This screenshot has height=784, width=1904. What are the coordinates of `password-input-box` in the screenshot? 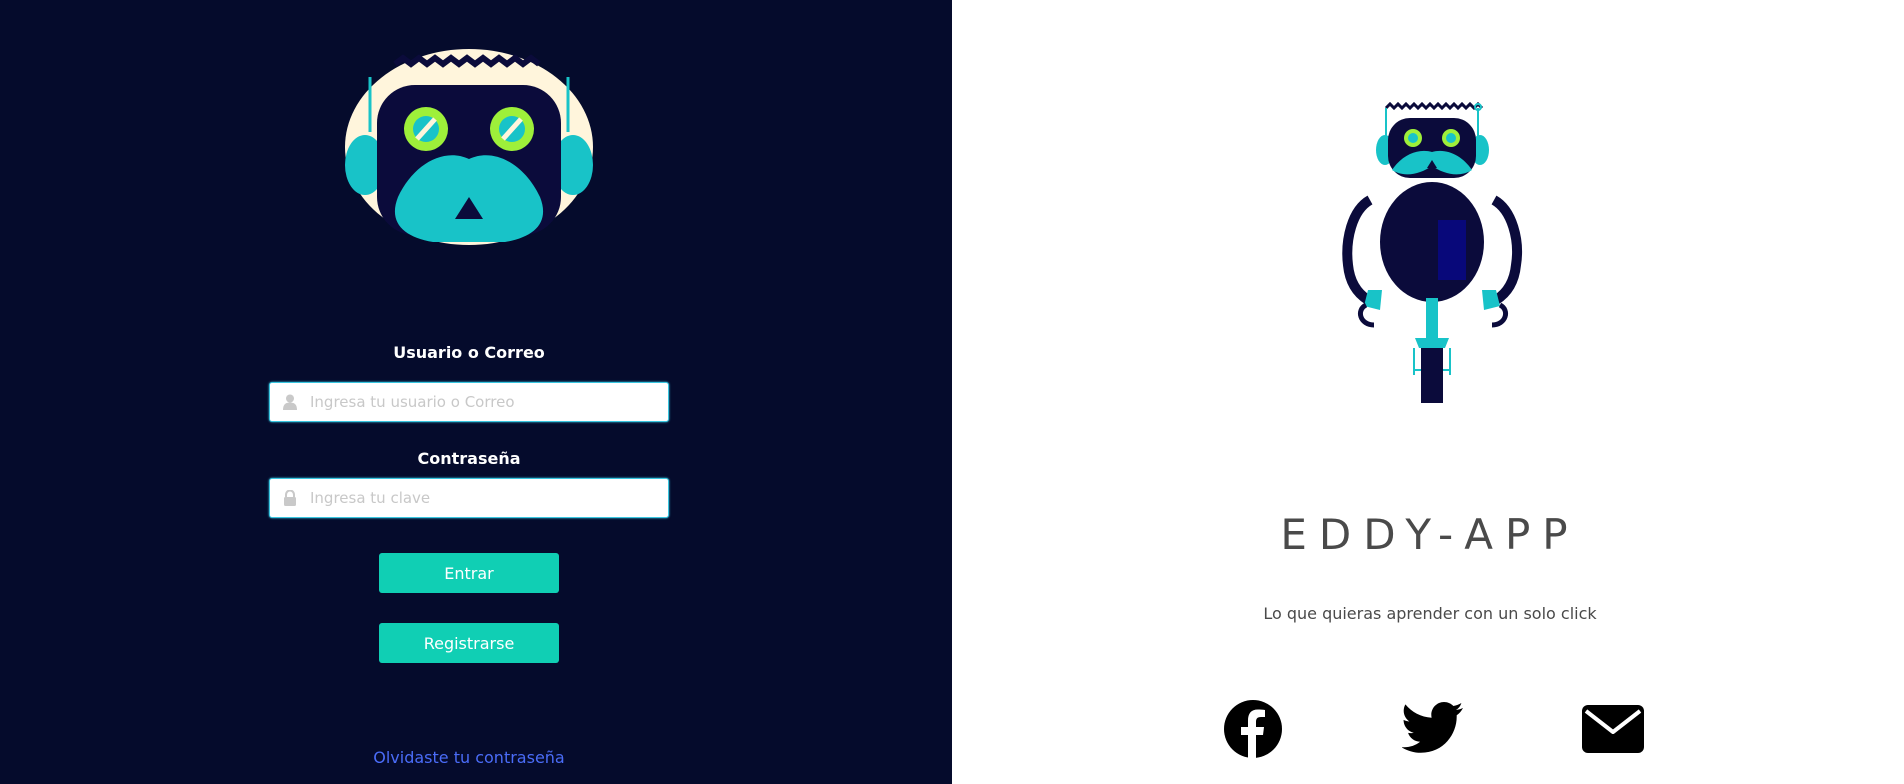 It's located at (469, 498).